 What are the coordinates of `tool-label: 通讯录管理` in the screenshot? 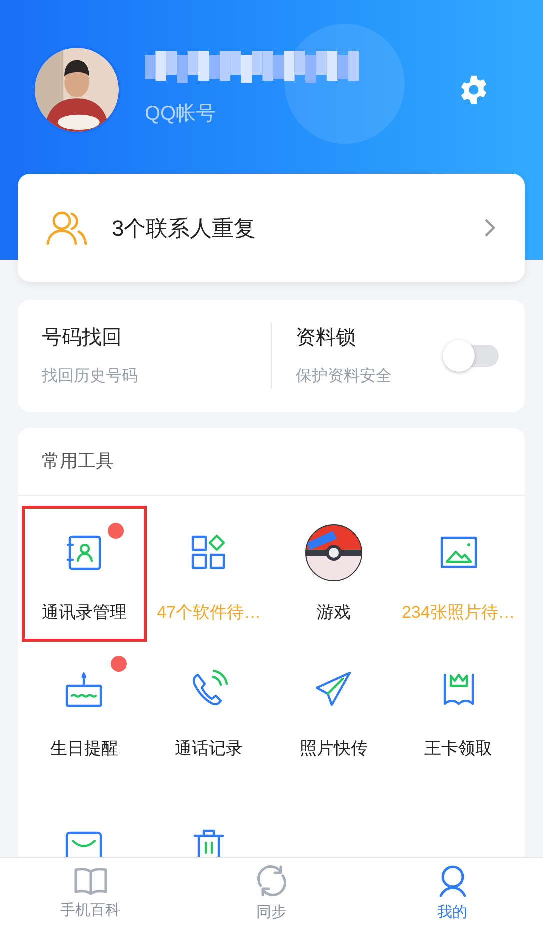 It's located at (84, 613).